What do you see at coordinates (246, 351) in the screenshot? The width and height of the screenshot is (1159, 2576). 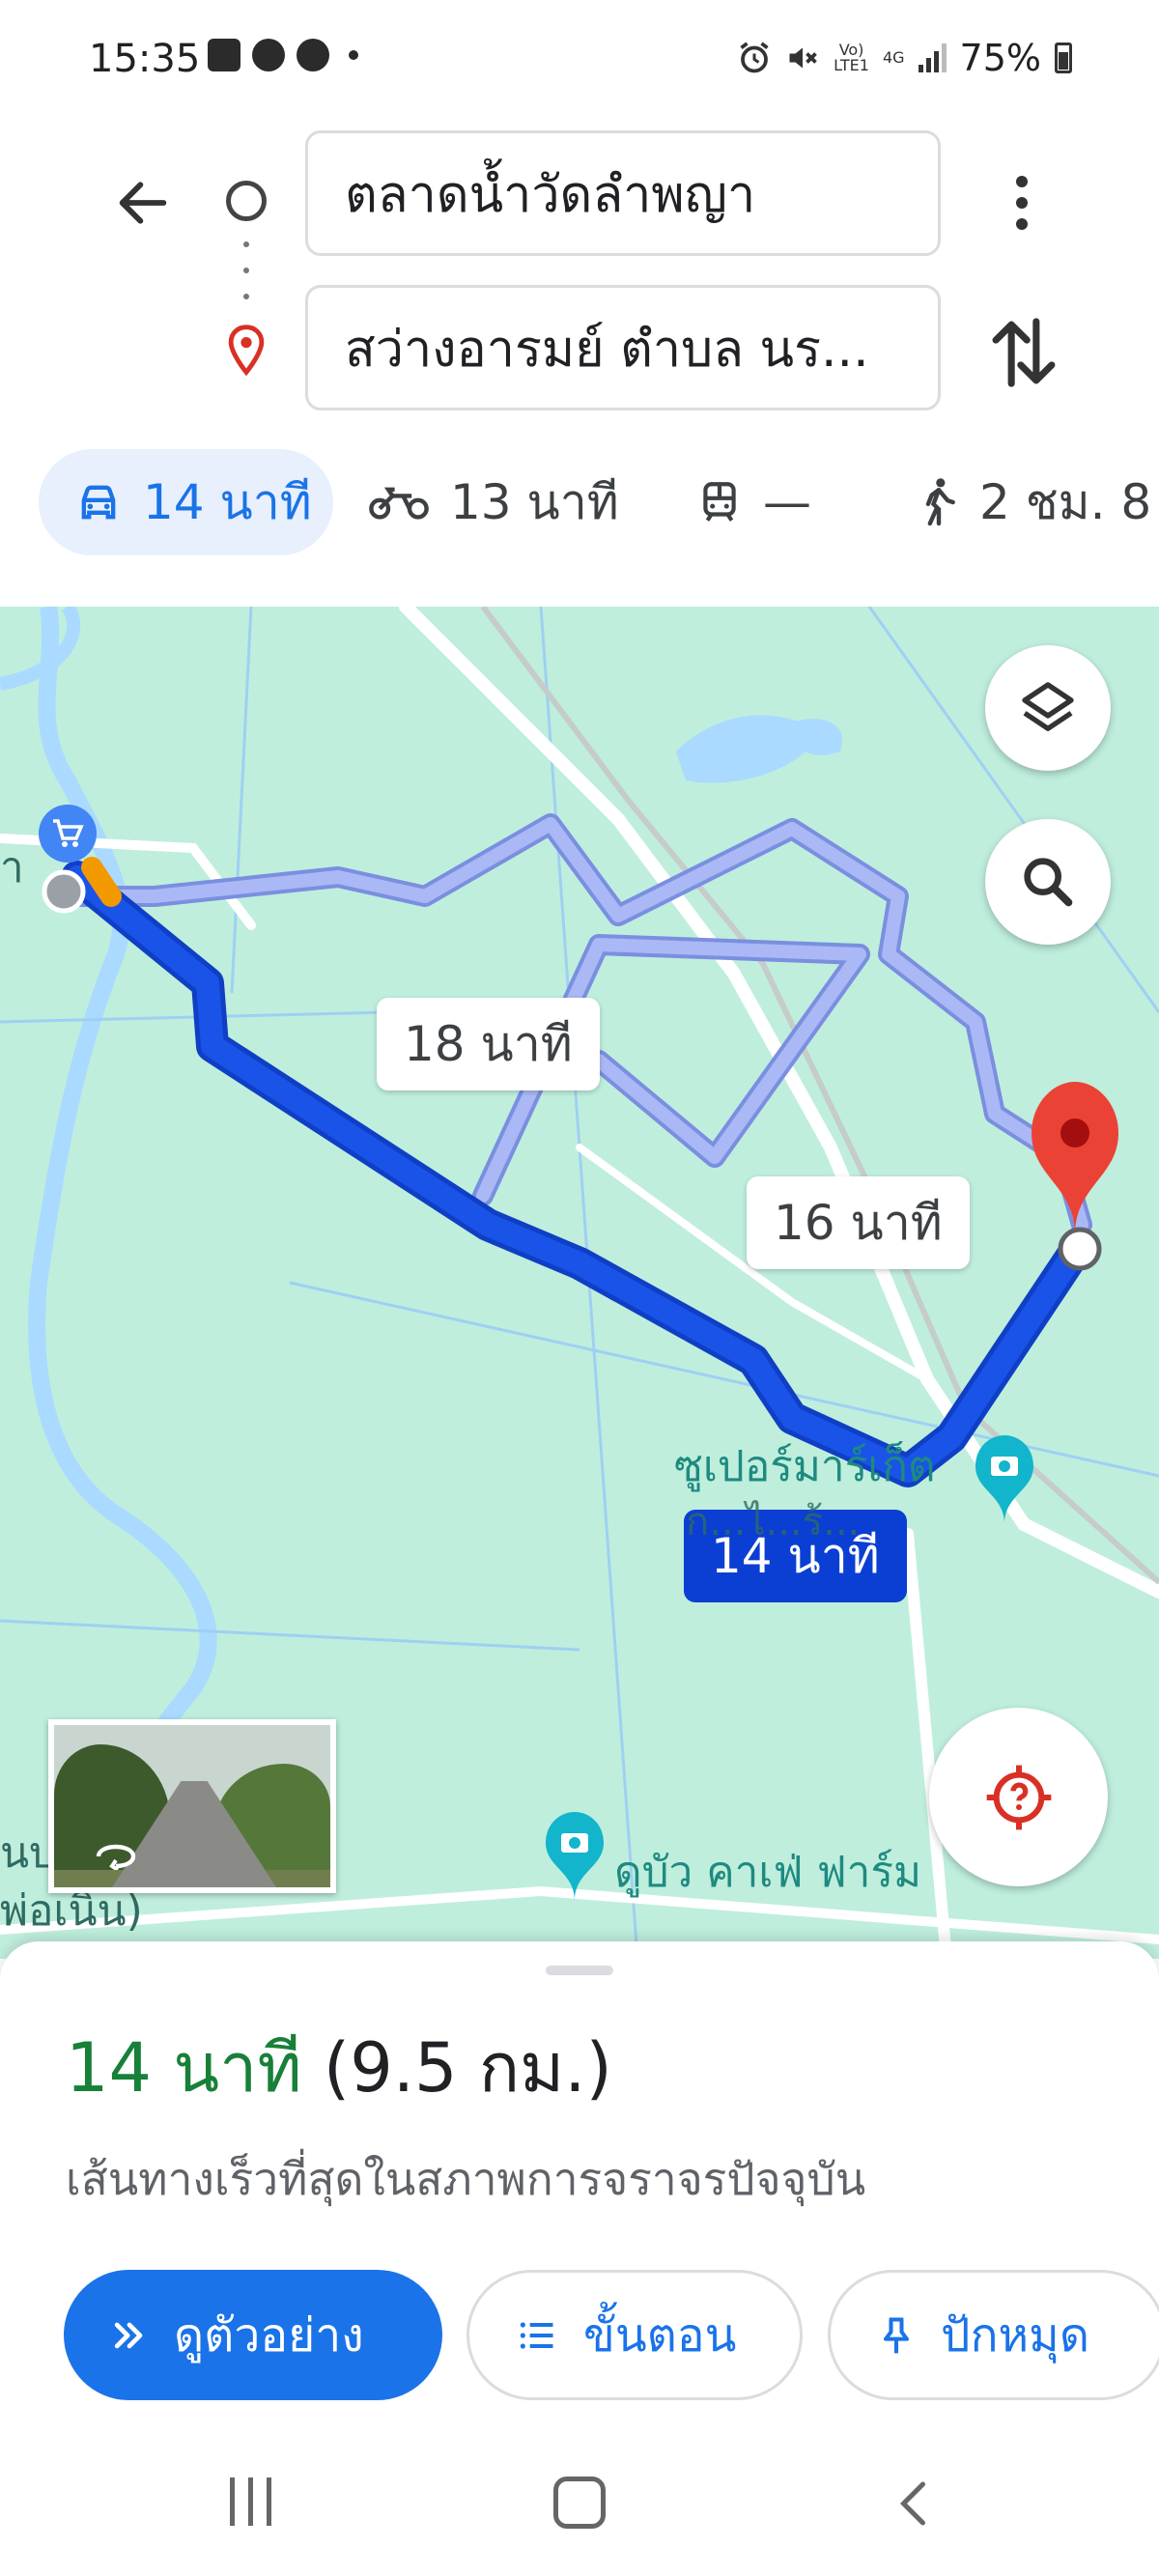 I see `destination-pin-icon` at bounding box center [246, 351].